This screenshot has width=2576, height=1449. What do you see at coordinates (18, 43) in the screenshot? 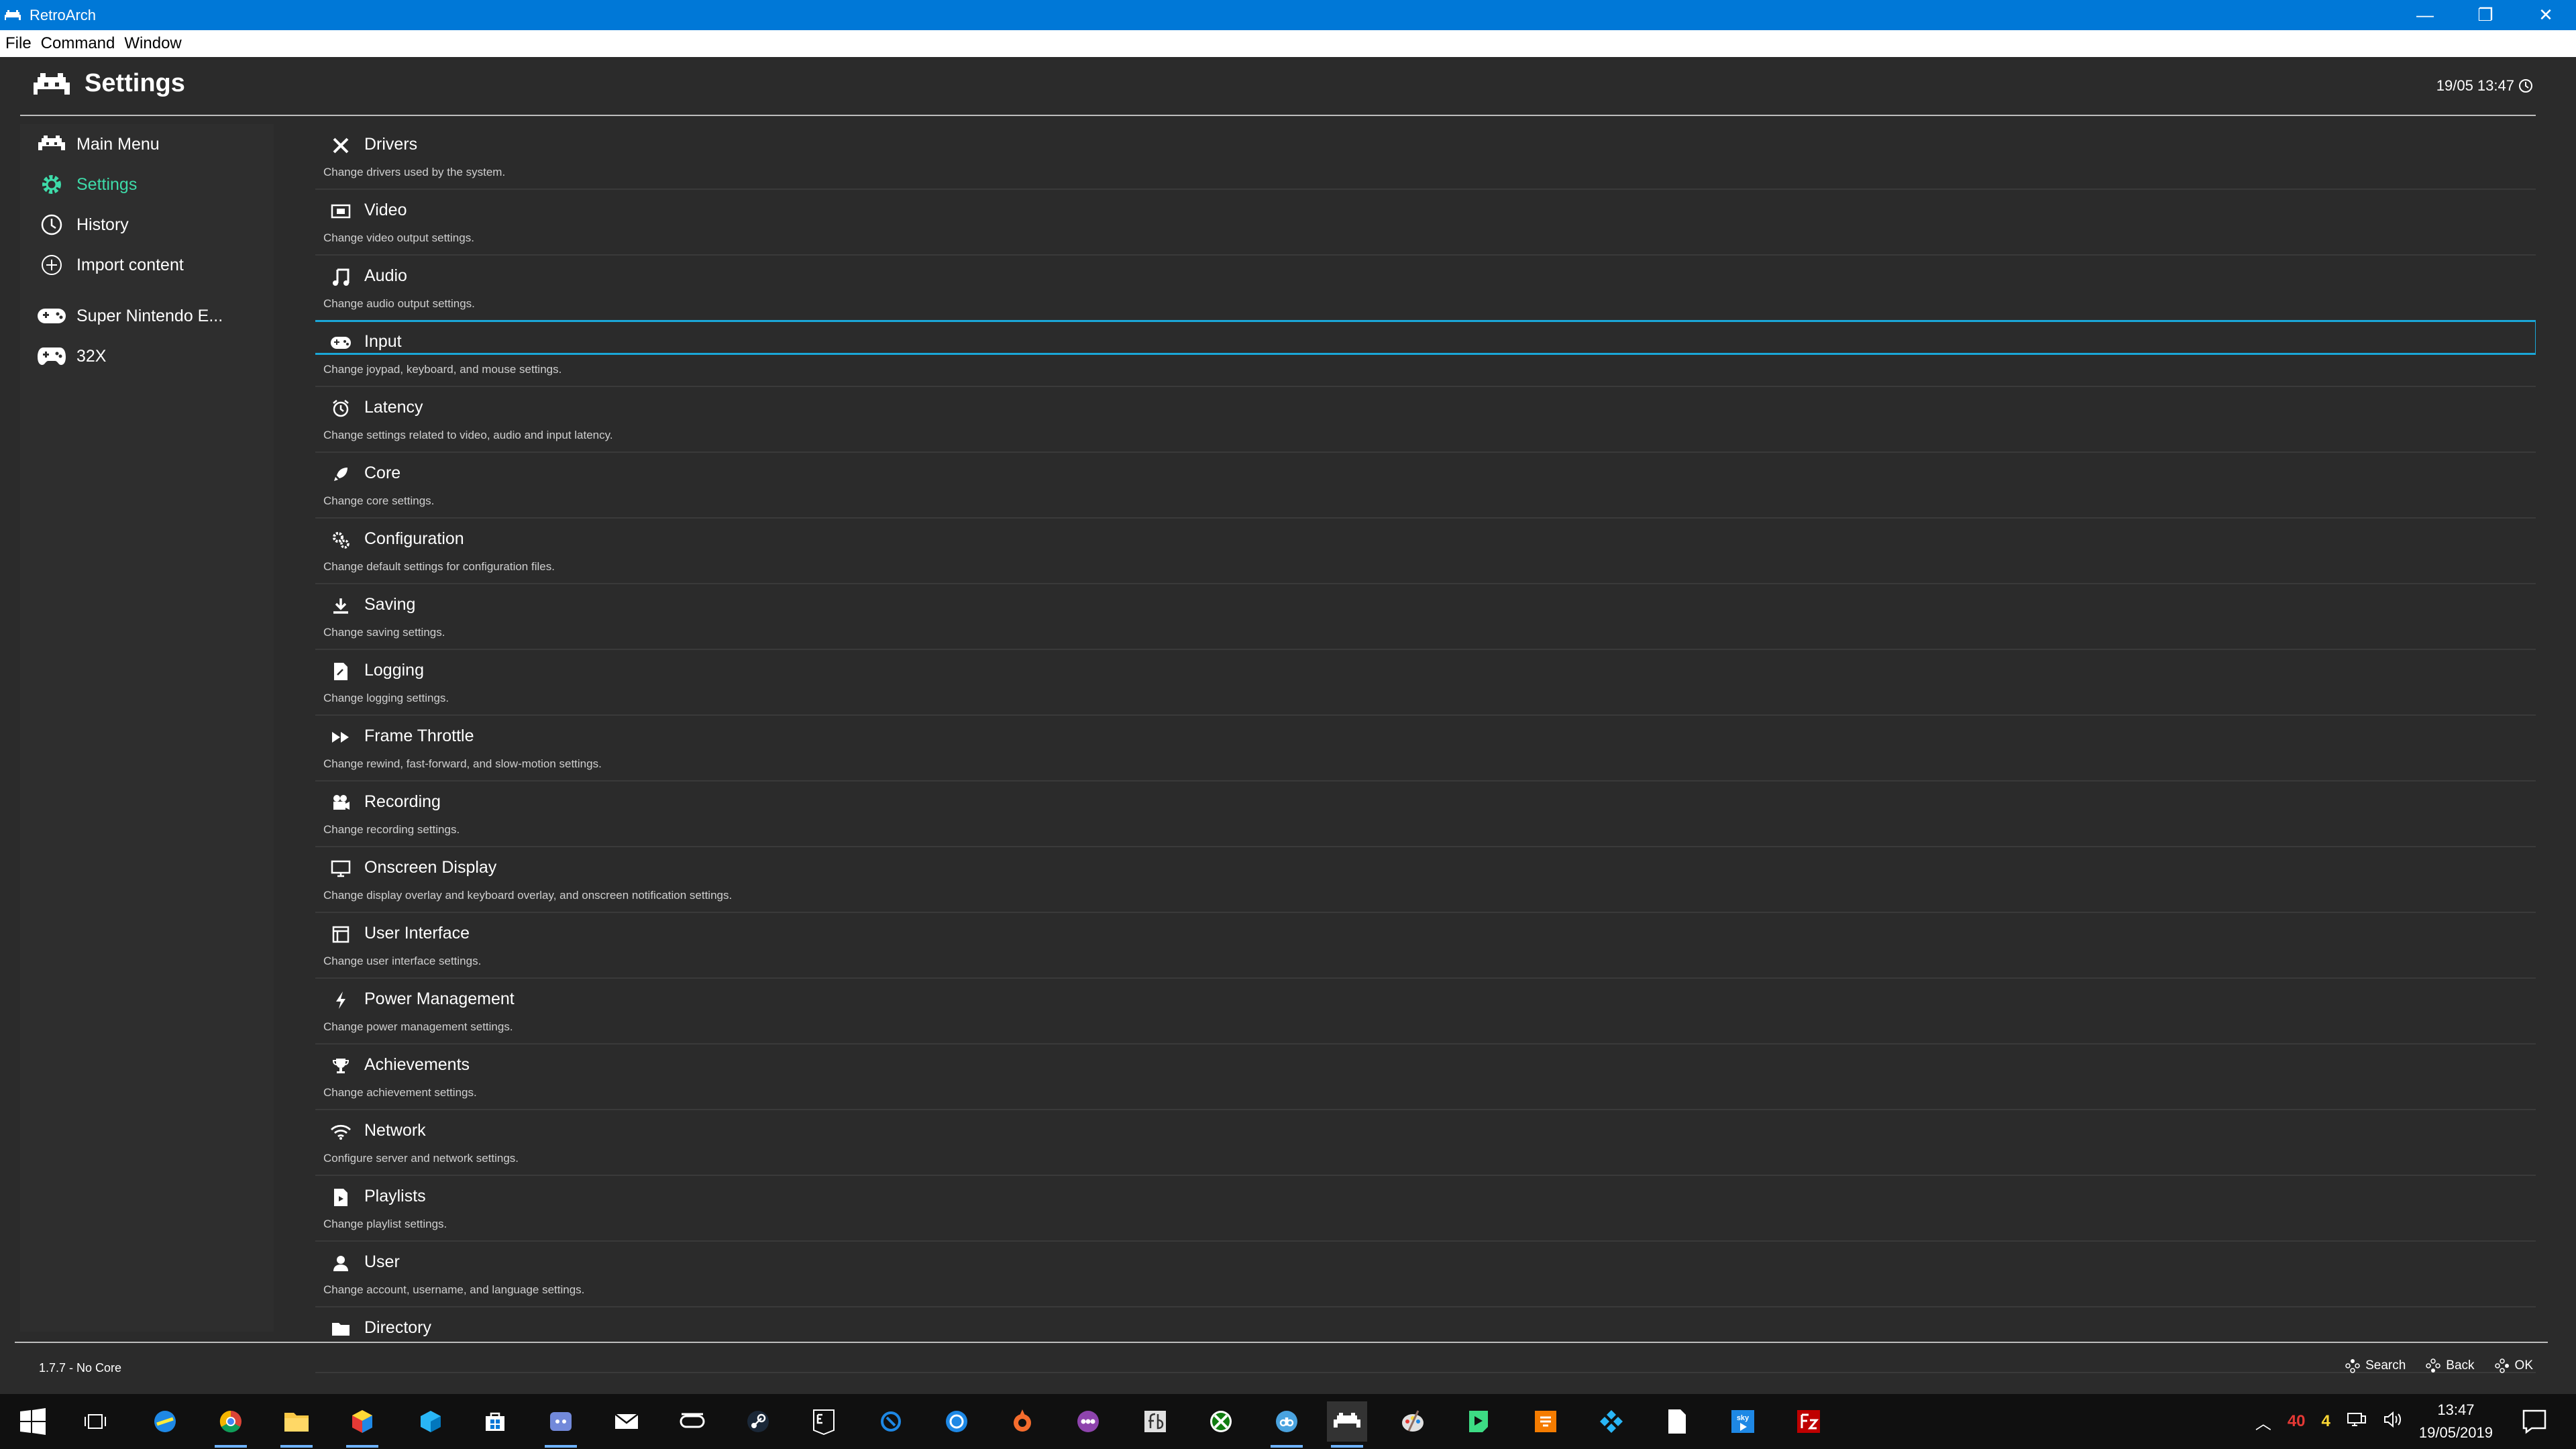
I see `menu-file: File` at bounding box center [18, 43].